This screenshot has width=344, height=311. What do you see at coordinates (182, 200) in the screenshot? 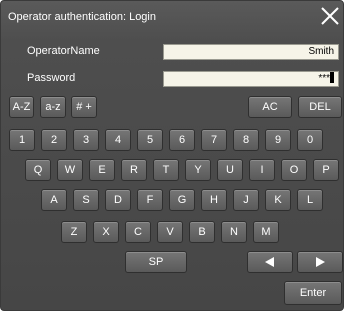
I see `key-g: G` at bounding box center [182, 200].